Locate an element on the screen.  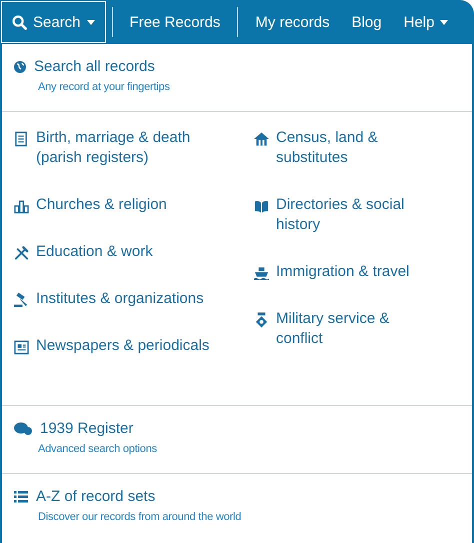
search-all-link: Search all records is located at coordinates (94, 66).